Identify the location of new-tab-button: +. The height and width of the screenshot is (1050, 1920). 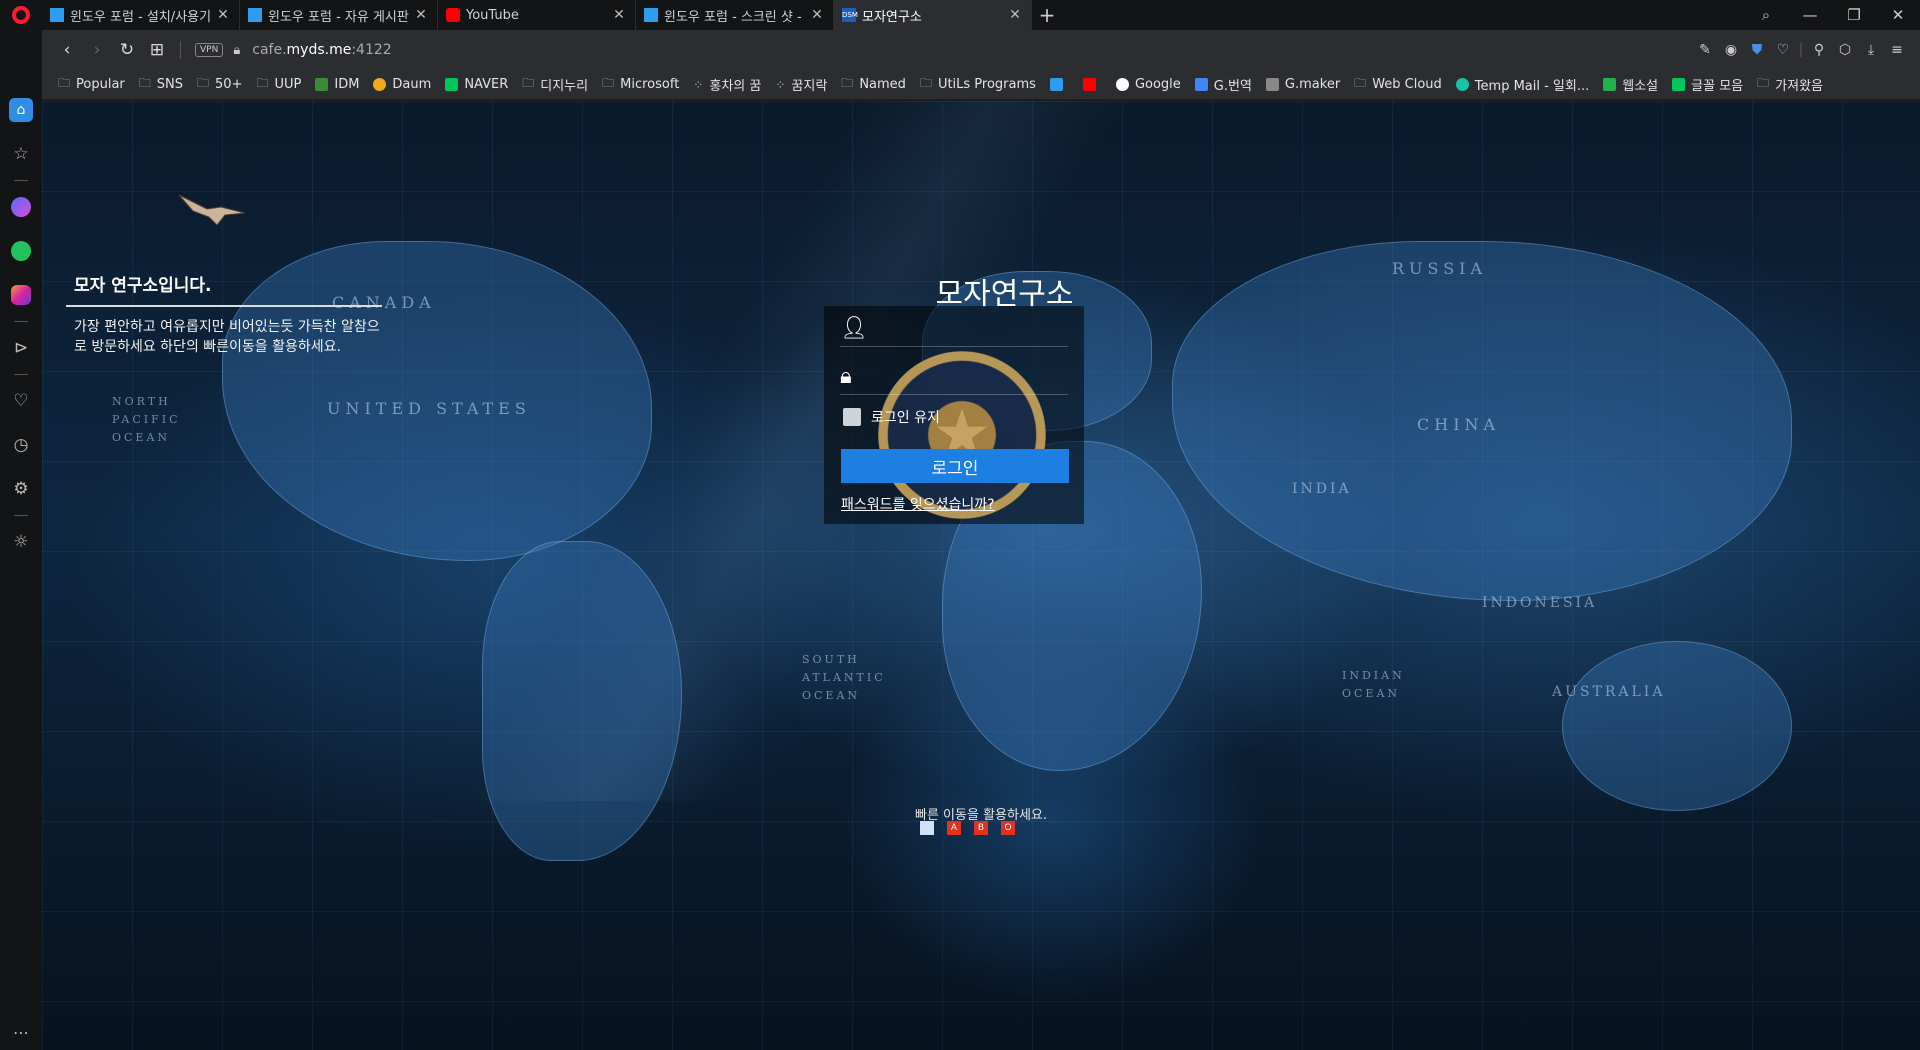
(1047, 15).